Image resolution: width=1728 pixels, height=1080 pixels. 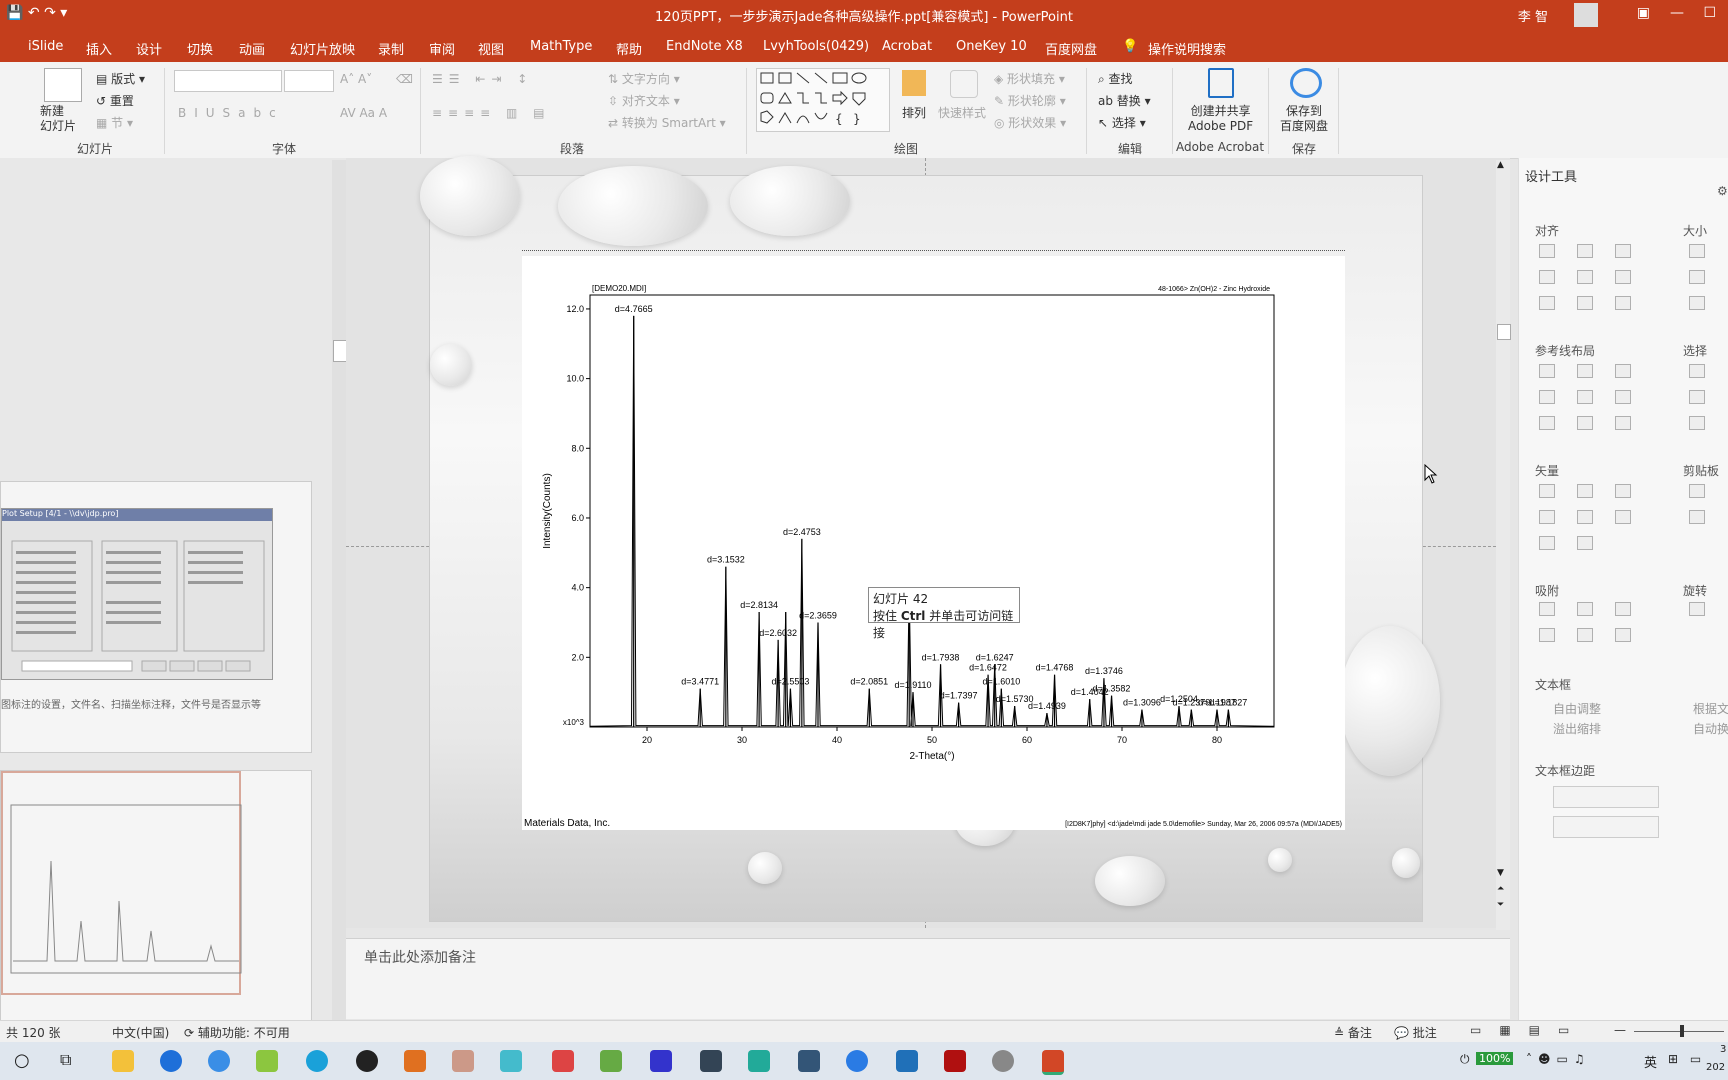 I want to click on zoom-out-icon: —, so click(x=1620, y=1030).